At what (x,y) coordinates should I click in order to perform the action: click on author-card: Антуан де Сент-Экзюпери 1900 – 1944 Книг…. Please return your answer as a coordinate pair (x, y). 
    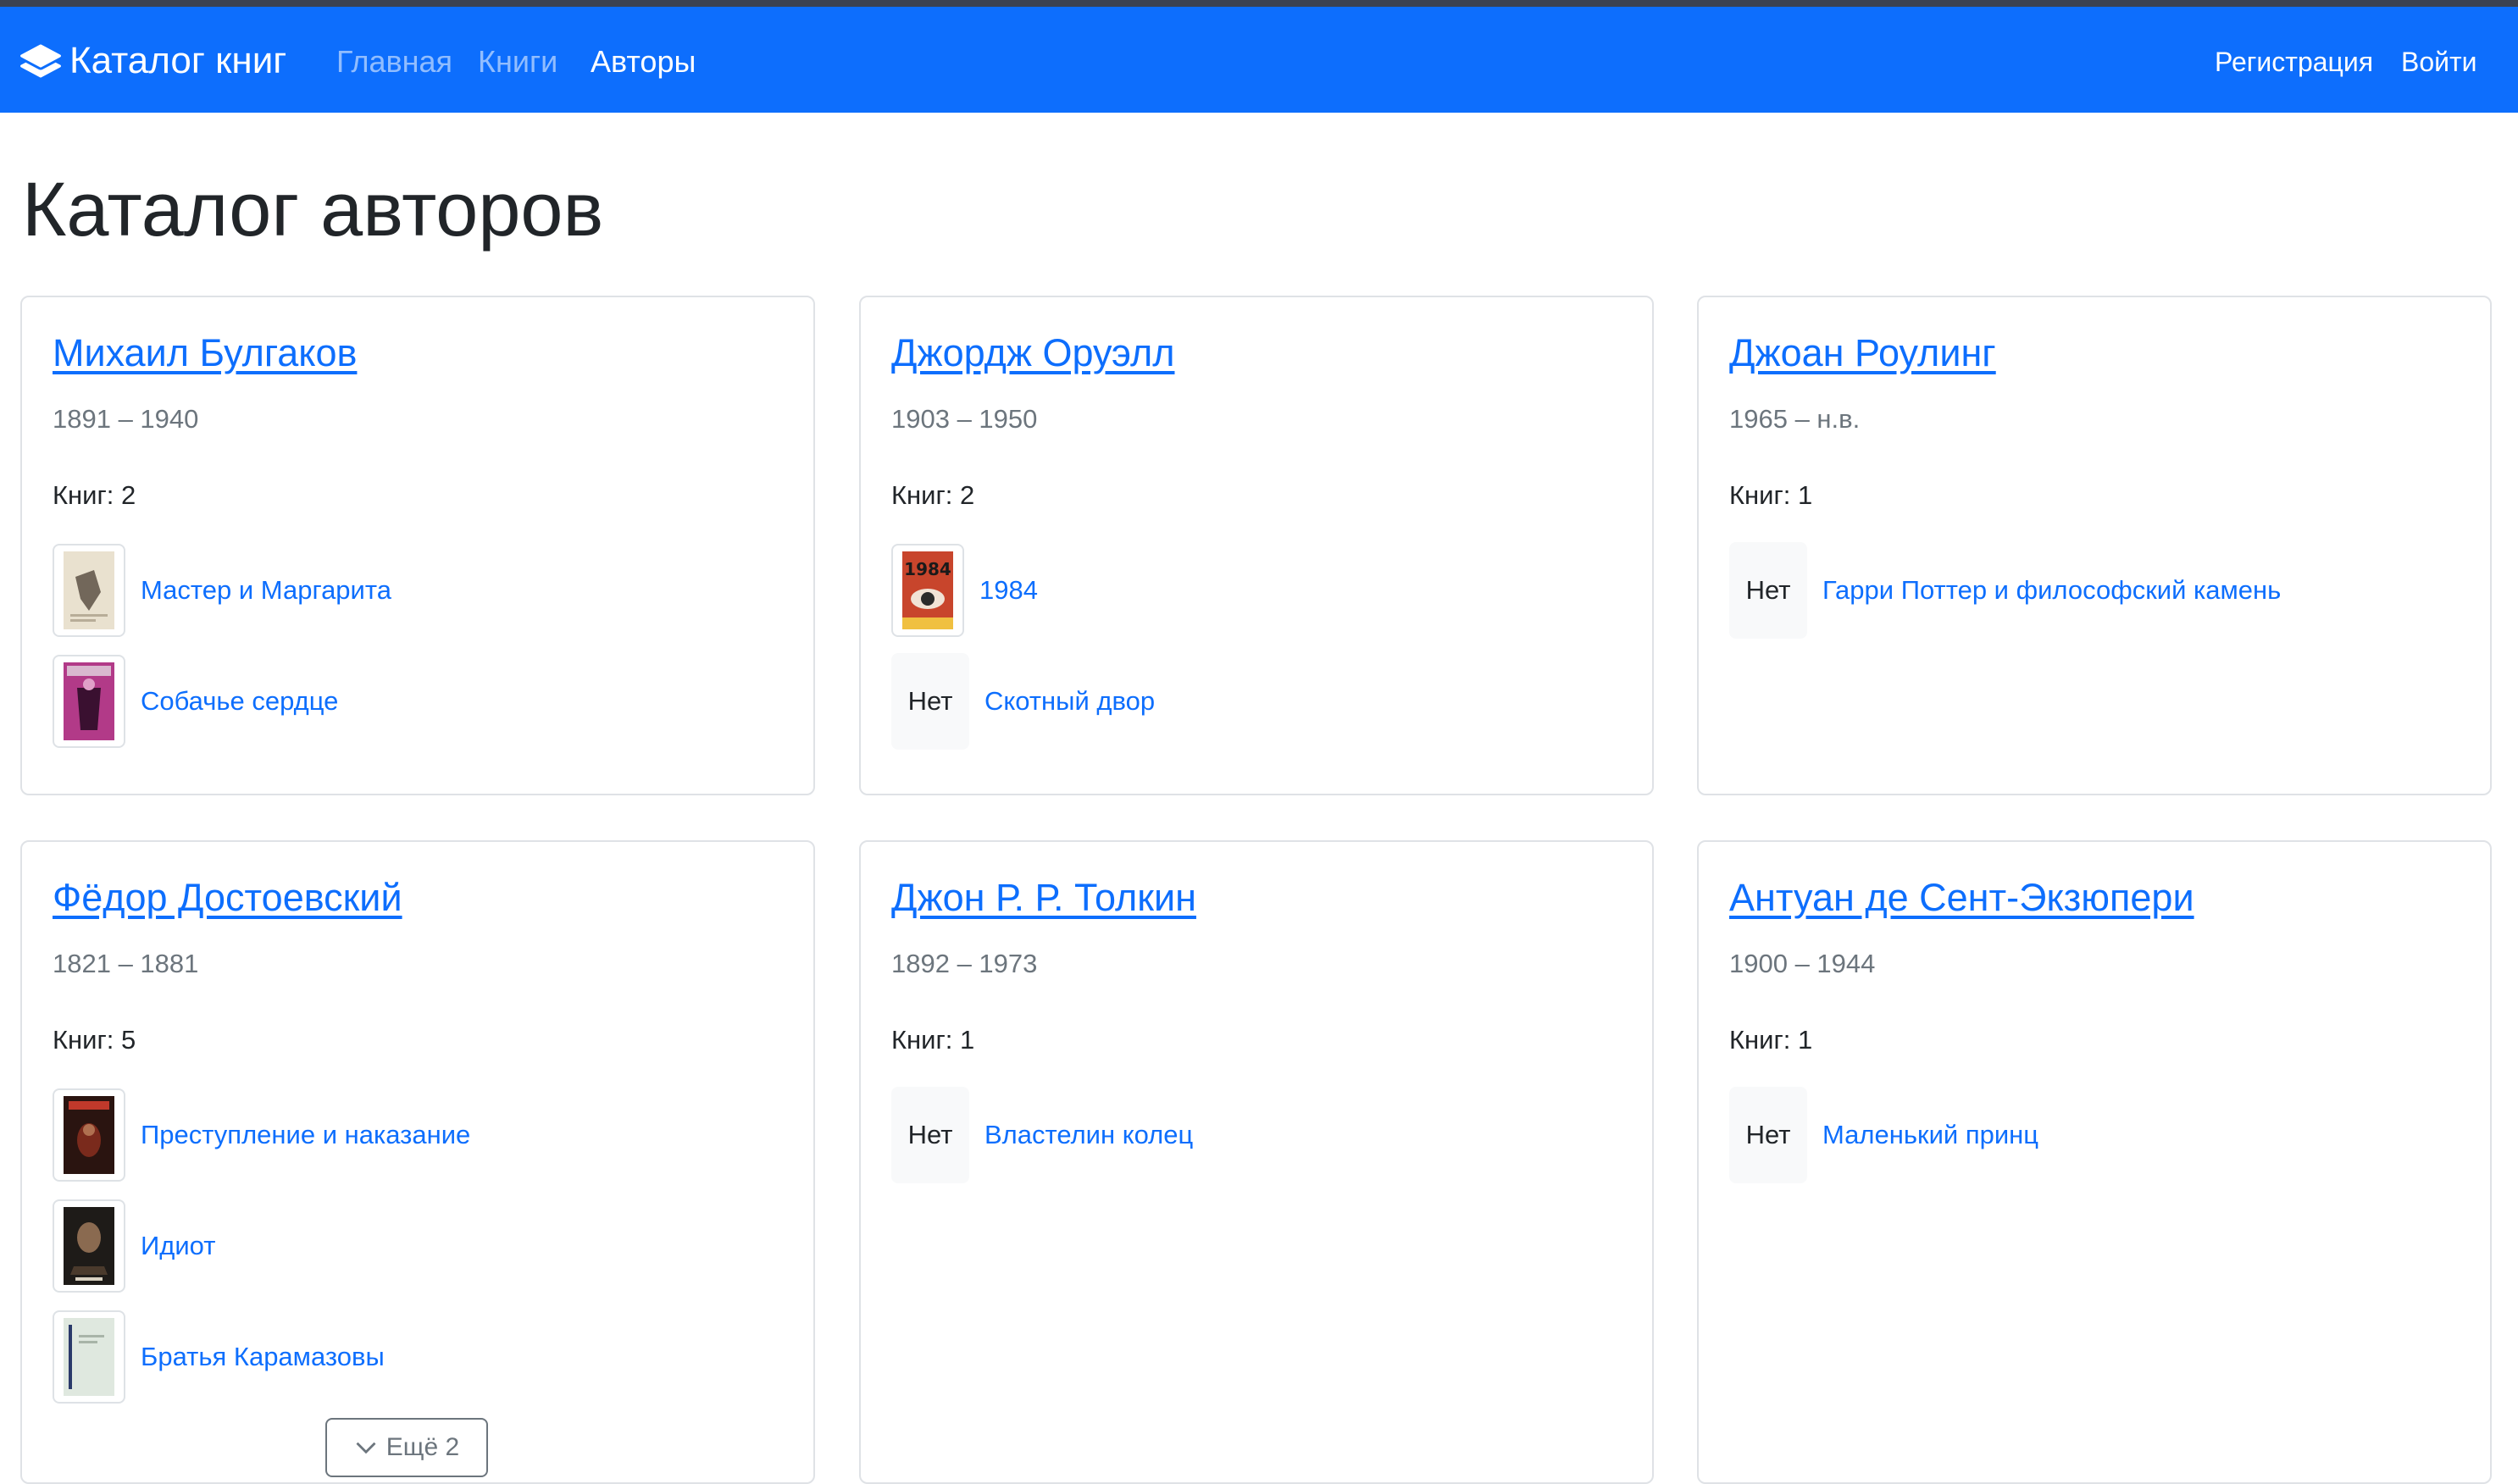
    Looking at the image, I should click on (2094, 1162).